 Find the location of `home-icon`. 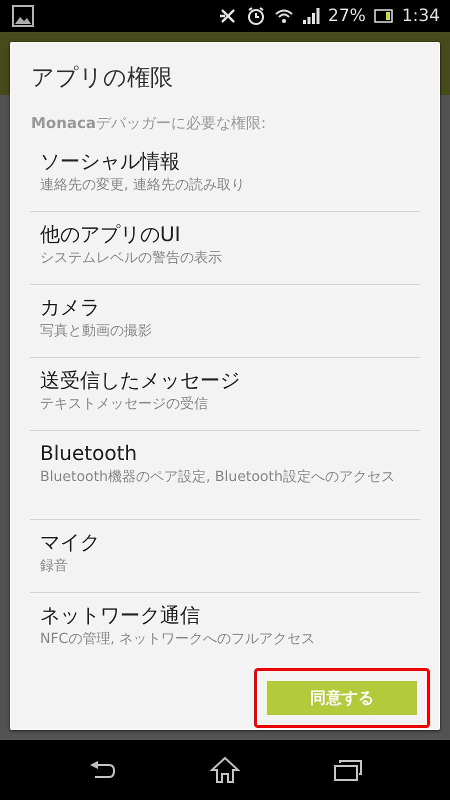

home-icon is located at coordinates (225, 770).